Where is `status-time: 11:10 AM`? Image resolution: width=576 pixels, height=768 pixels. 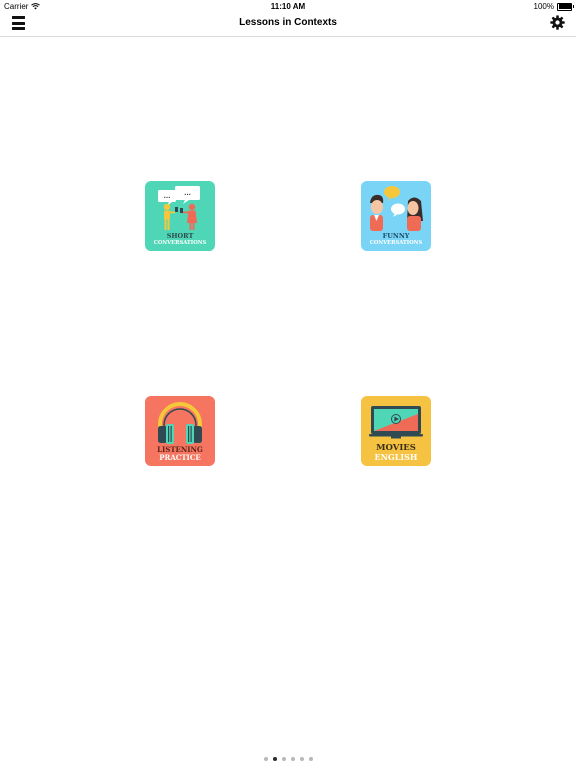 status-time: 11:10 AM is located at coordinates (288, 6).